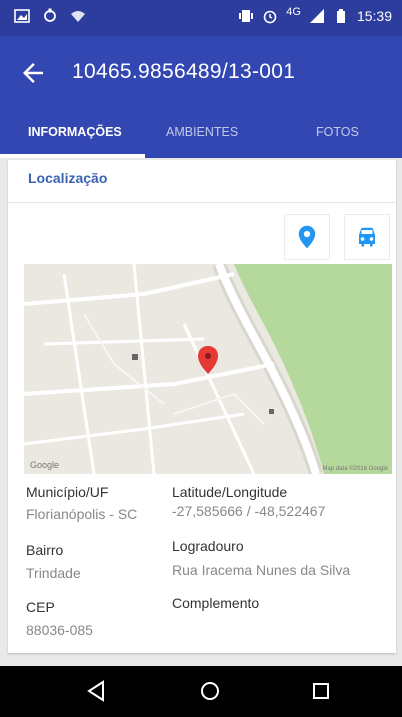  Describe the element at coordinates (261, 570) in the screenshot. I see `logradouro-value: Rua Iracema Nunes da Silva` at that location.